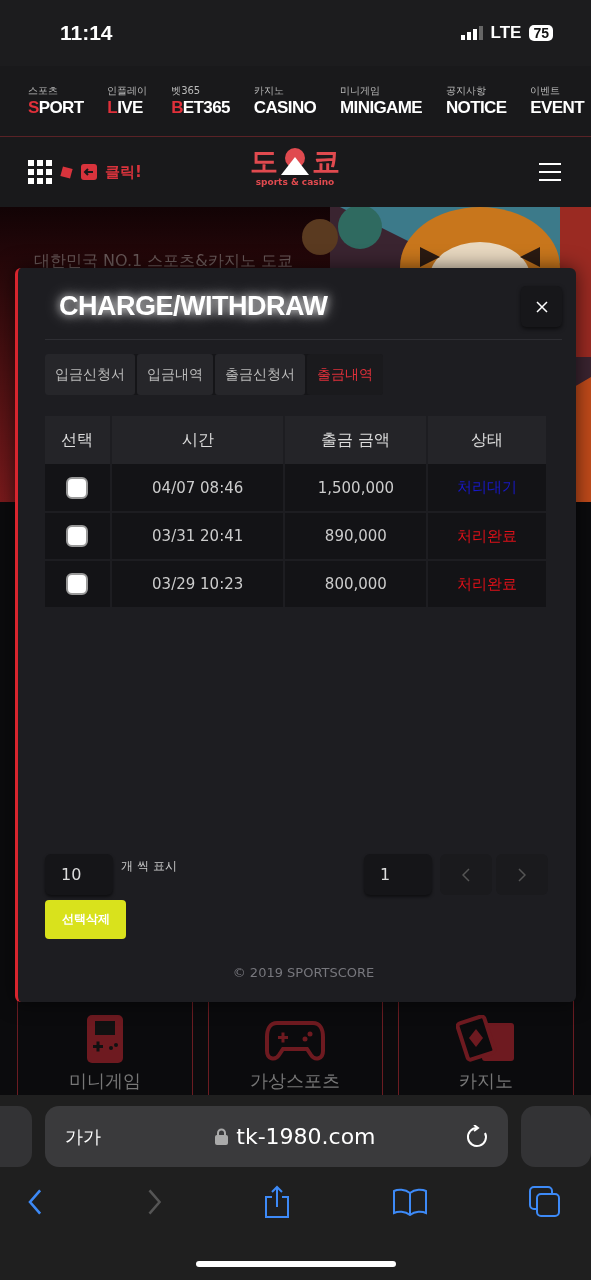 Image resolution: width=591 pixels, height=1280 pixels. Describe the element at coordinates (486, 1039) in the screenshot. I see `playing-cards-icon` at that location.